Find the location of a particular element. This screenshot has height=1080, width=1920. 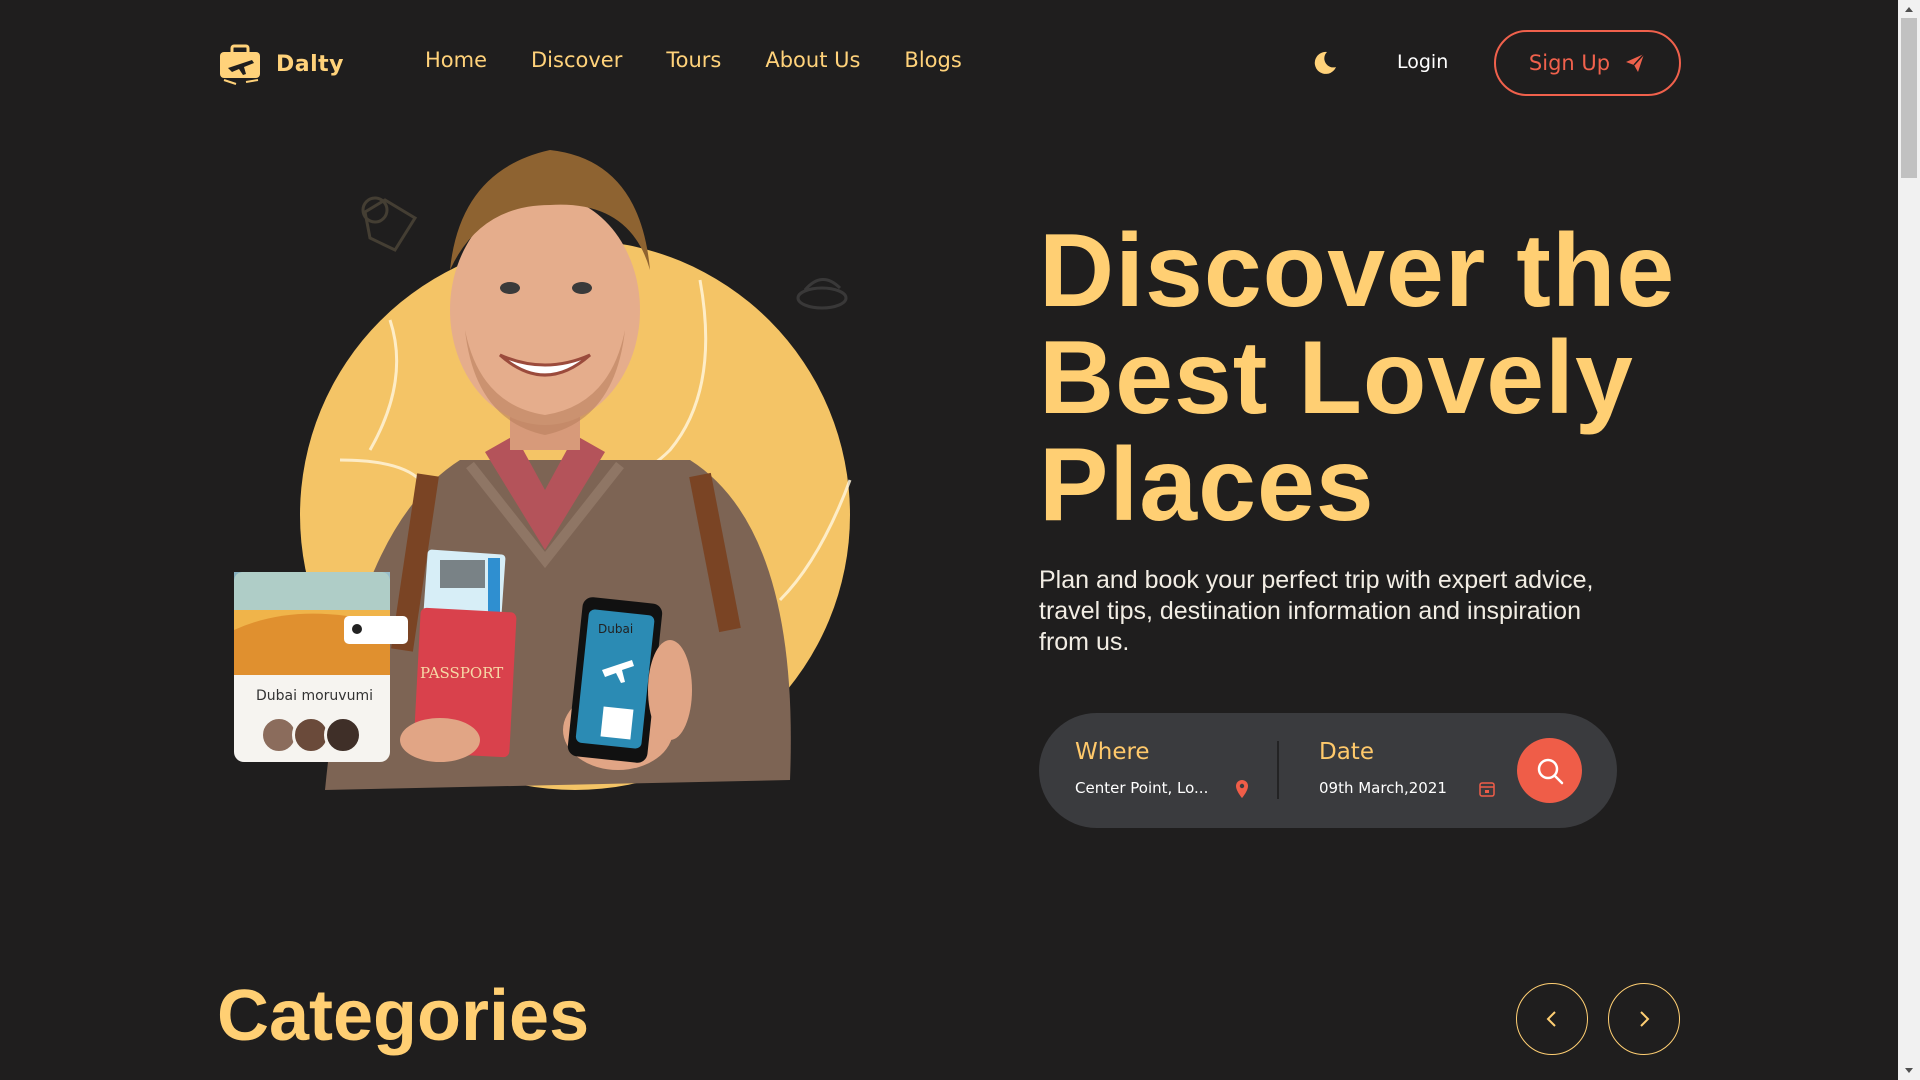

nav-blogs: Blogs is located at coordinates (932, 60).